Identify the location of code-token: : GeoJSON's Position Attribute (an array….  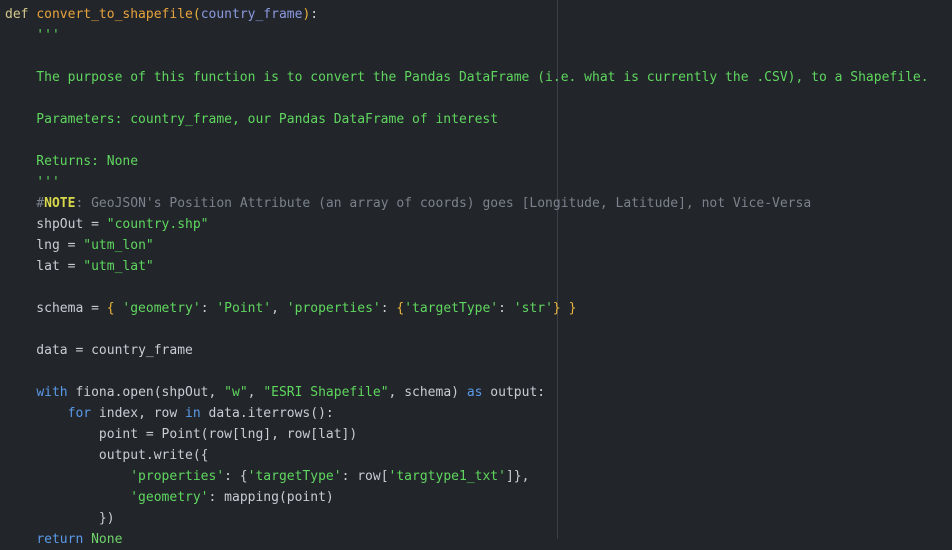
(443, 203).